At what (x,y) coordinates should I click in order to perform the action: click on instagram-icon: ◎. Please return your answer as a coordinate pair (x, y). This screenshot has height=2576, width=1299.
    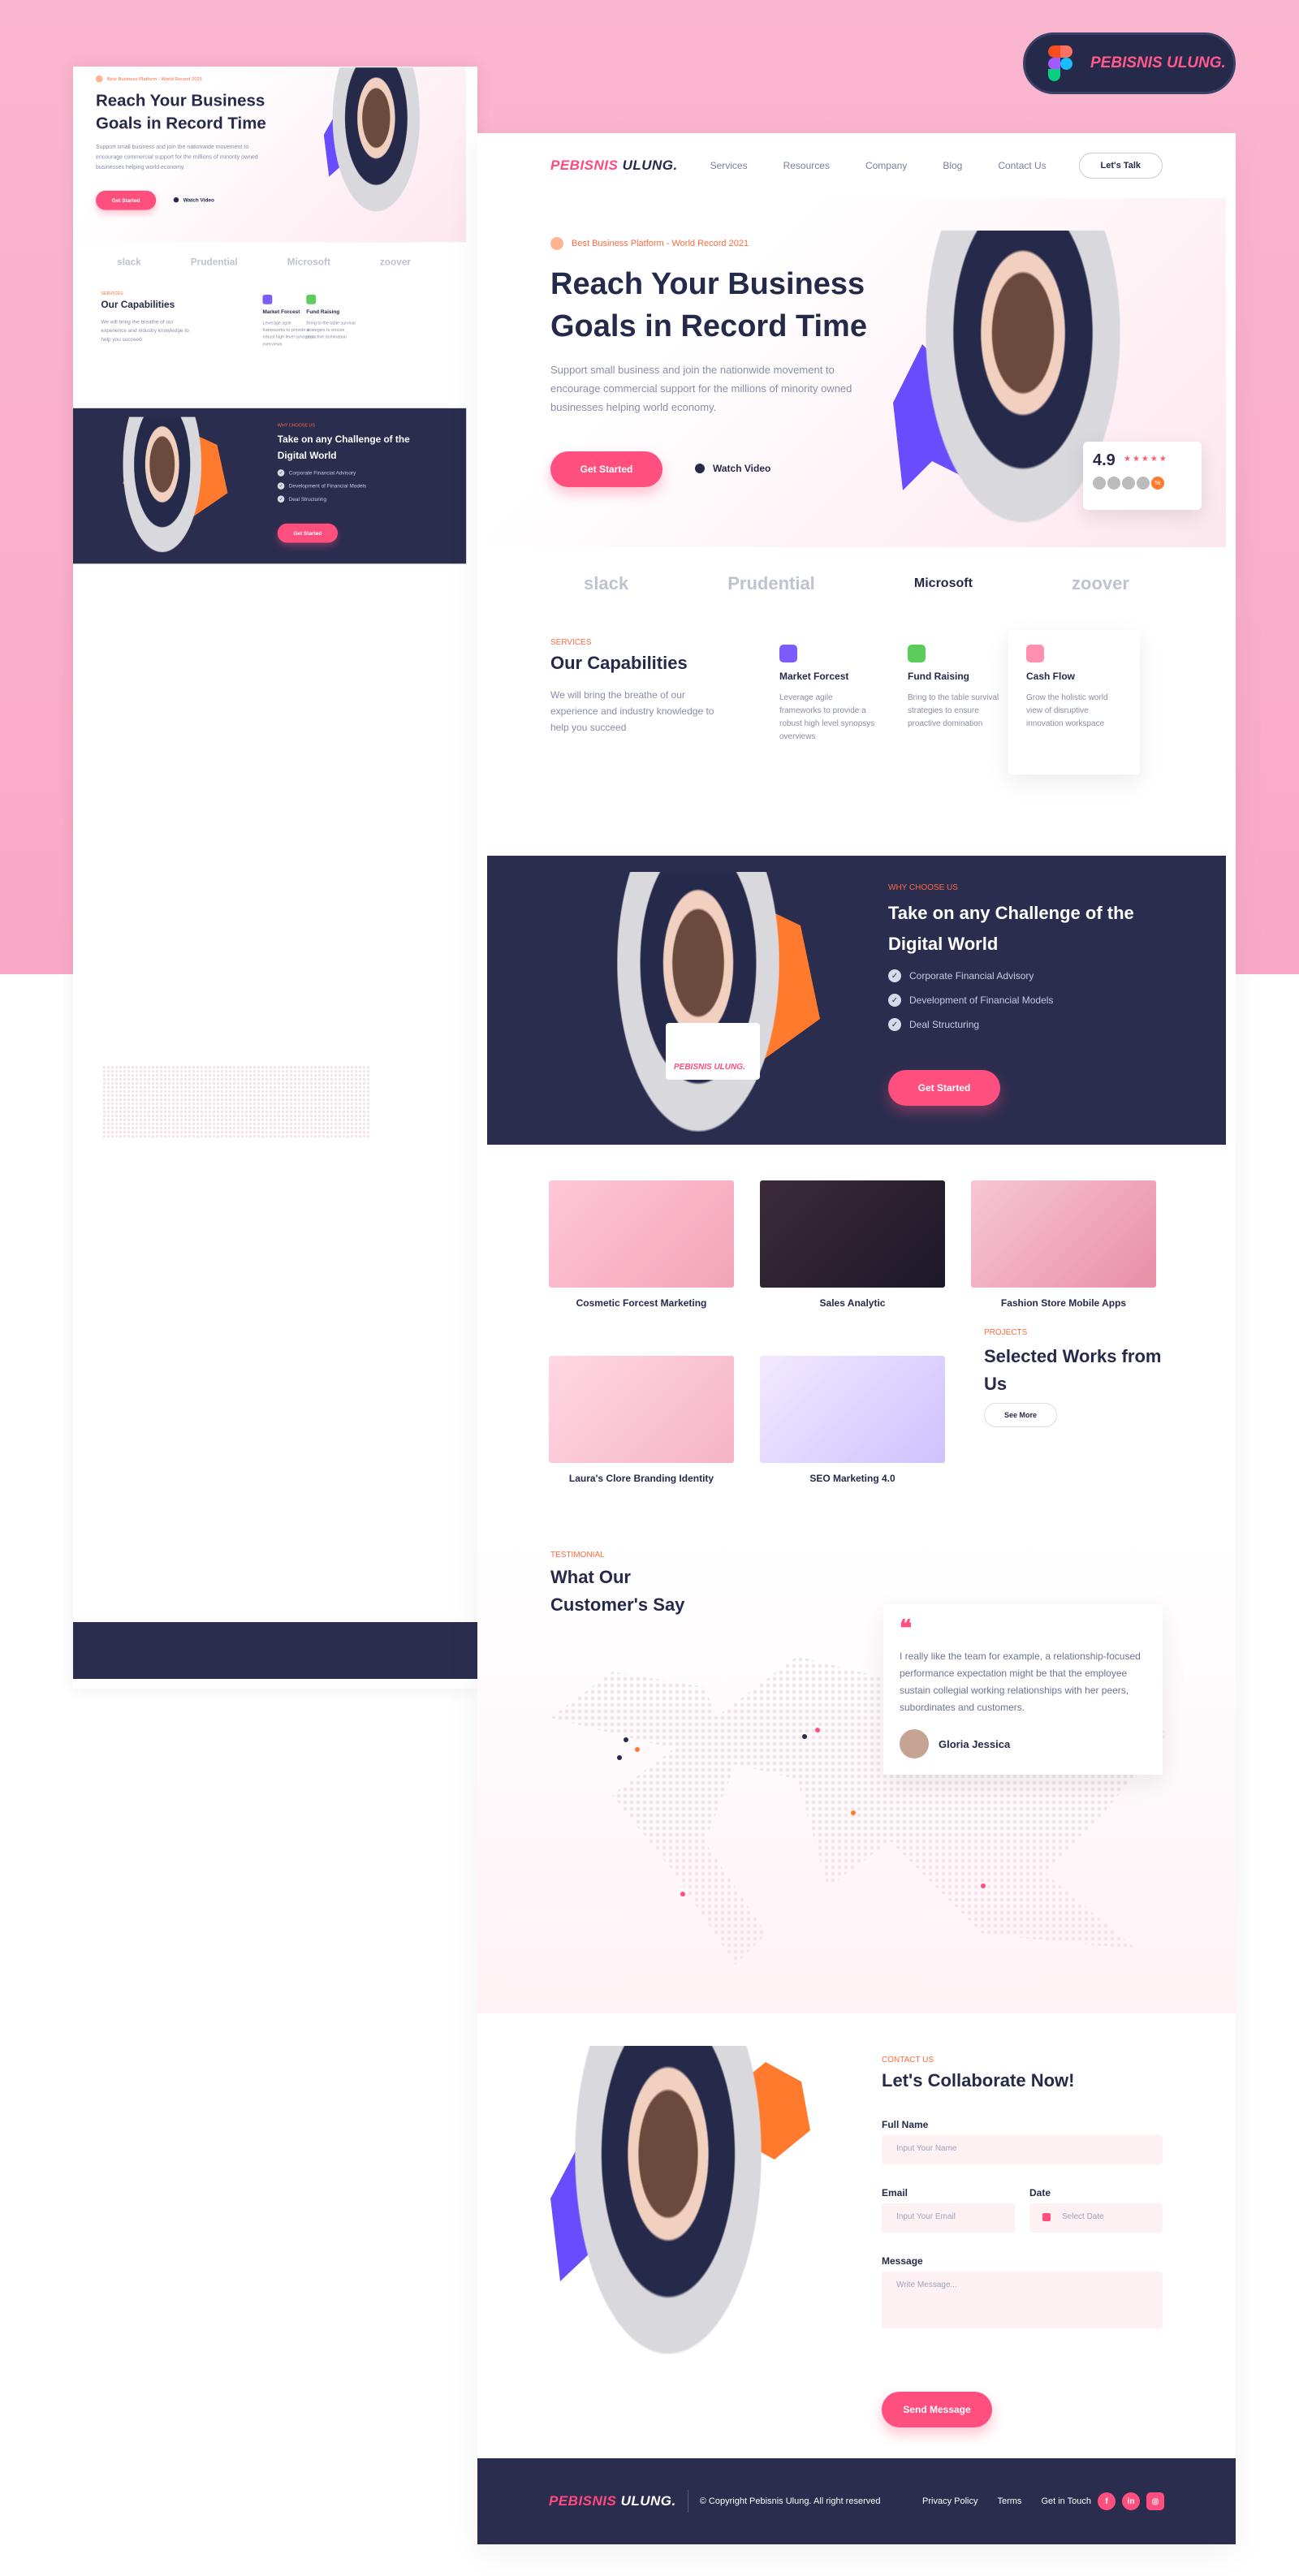
    Looking at the image, I should click on (1155, 2501).